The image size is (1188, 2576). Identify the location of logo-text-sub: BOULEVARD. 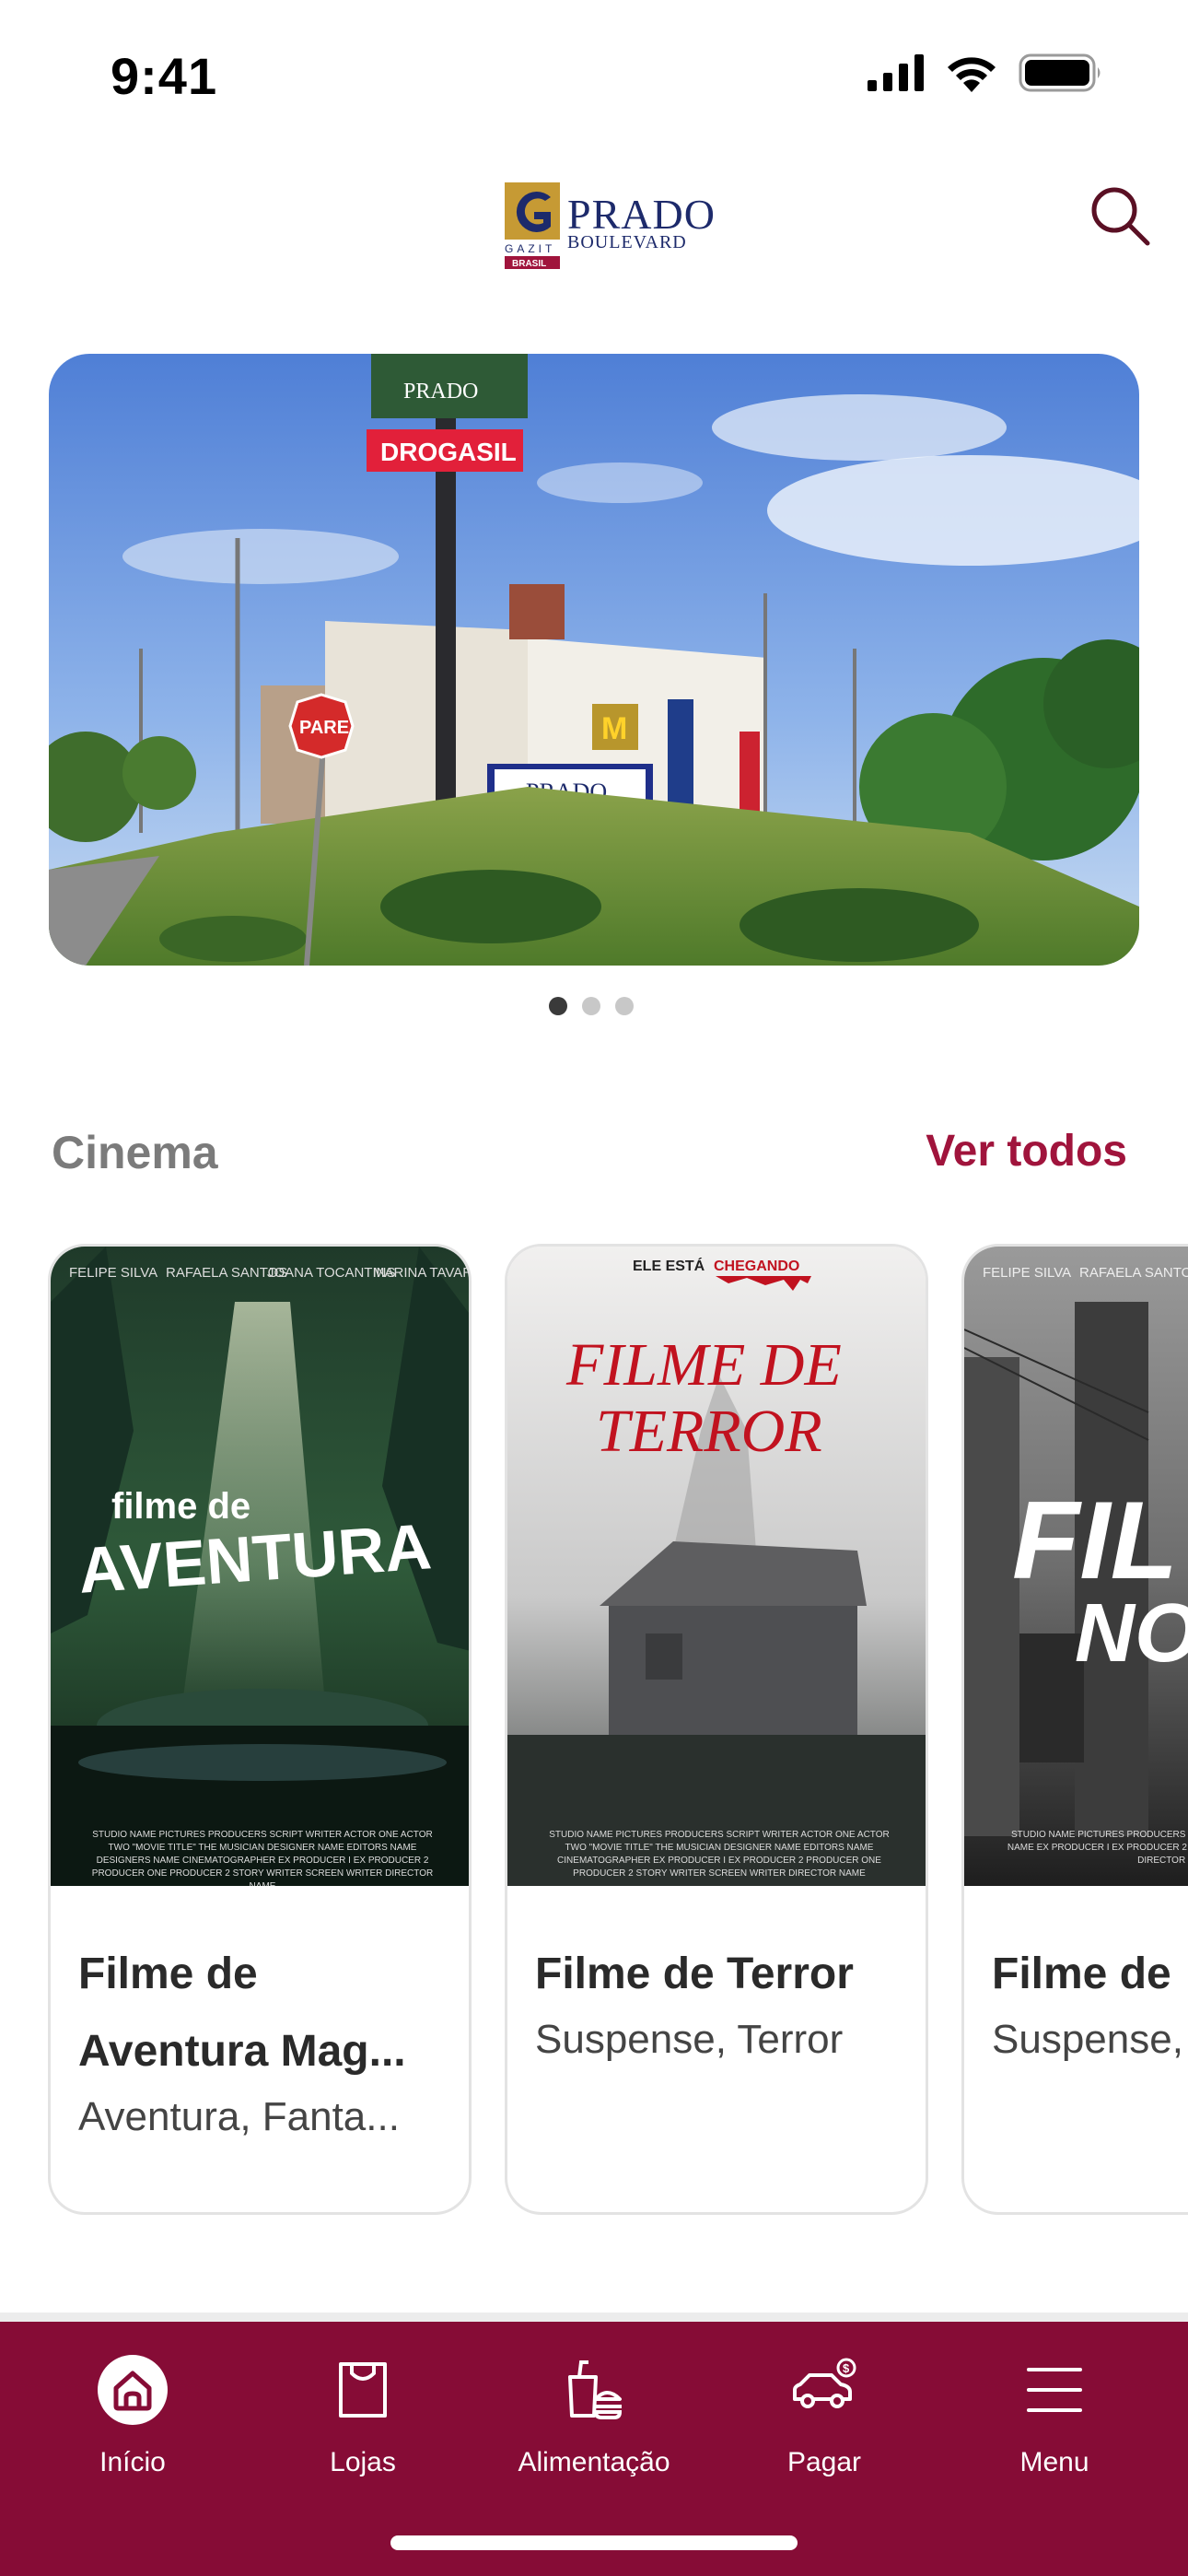
(627, 242).